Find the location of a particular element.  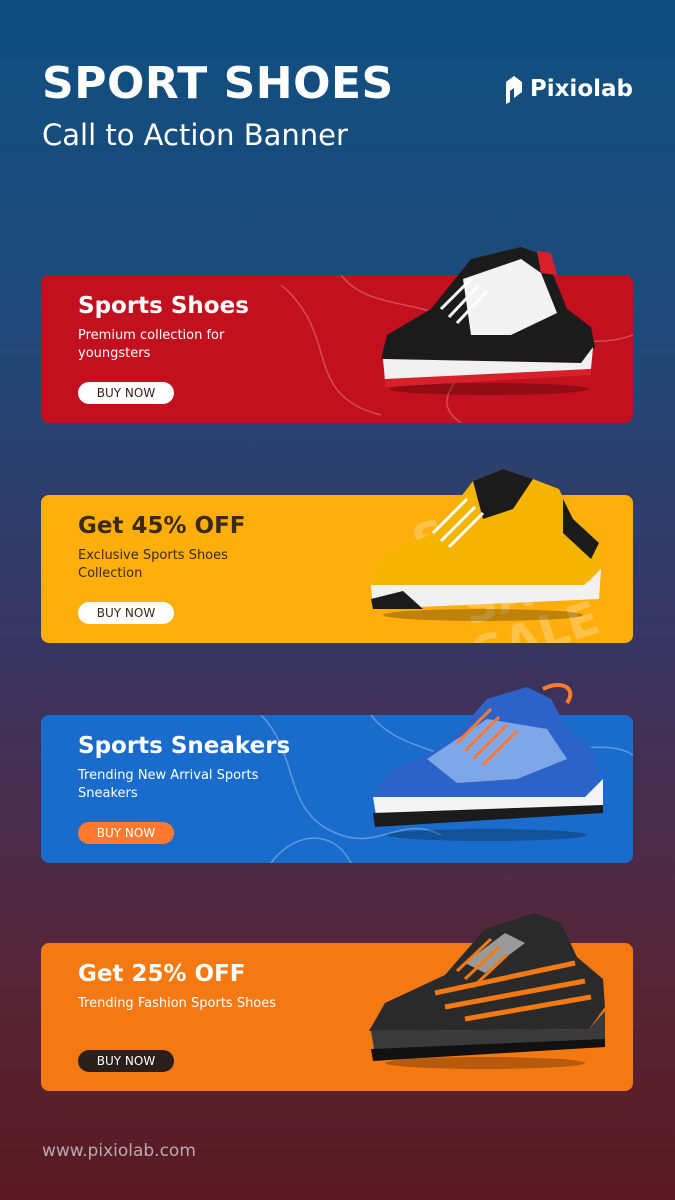

page-subtitle: Call to Action Banner is located at coordinates (195, 135).